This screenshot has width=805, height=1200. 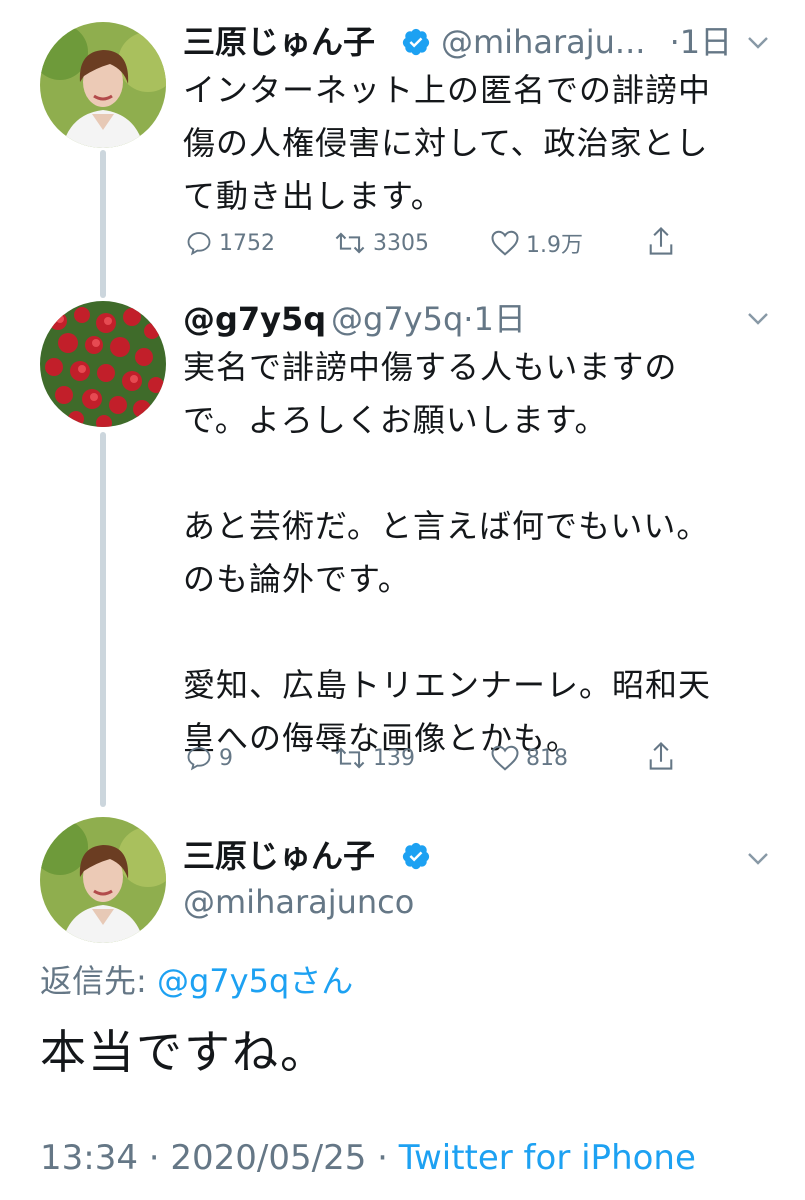 I want to click on handle: @miharajunco, so click(x=298, y=902).